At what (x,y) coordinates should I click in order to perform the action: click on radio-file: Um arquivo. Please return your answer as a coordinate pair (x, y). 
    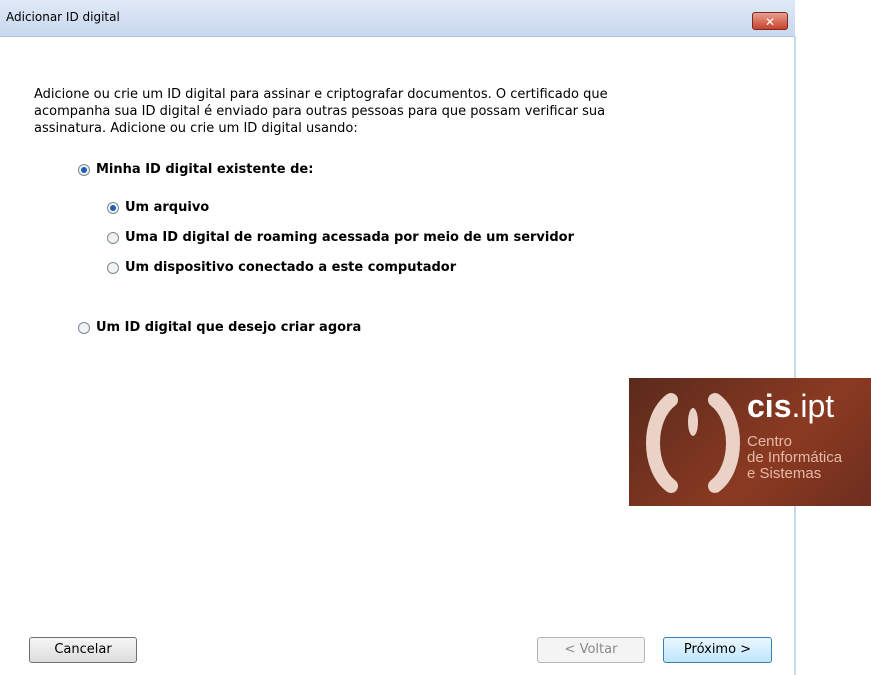
    Looking at the image, I should click on (158, 207).